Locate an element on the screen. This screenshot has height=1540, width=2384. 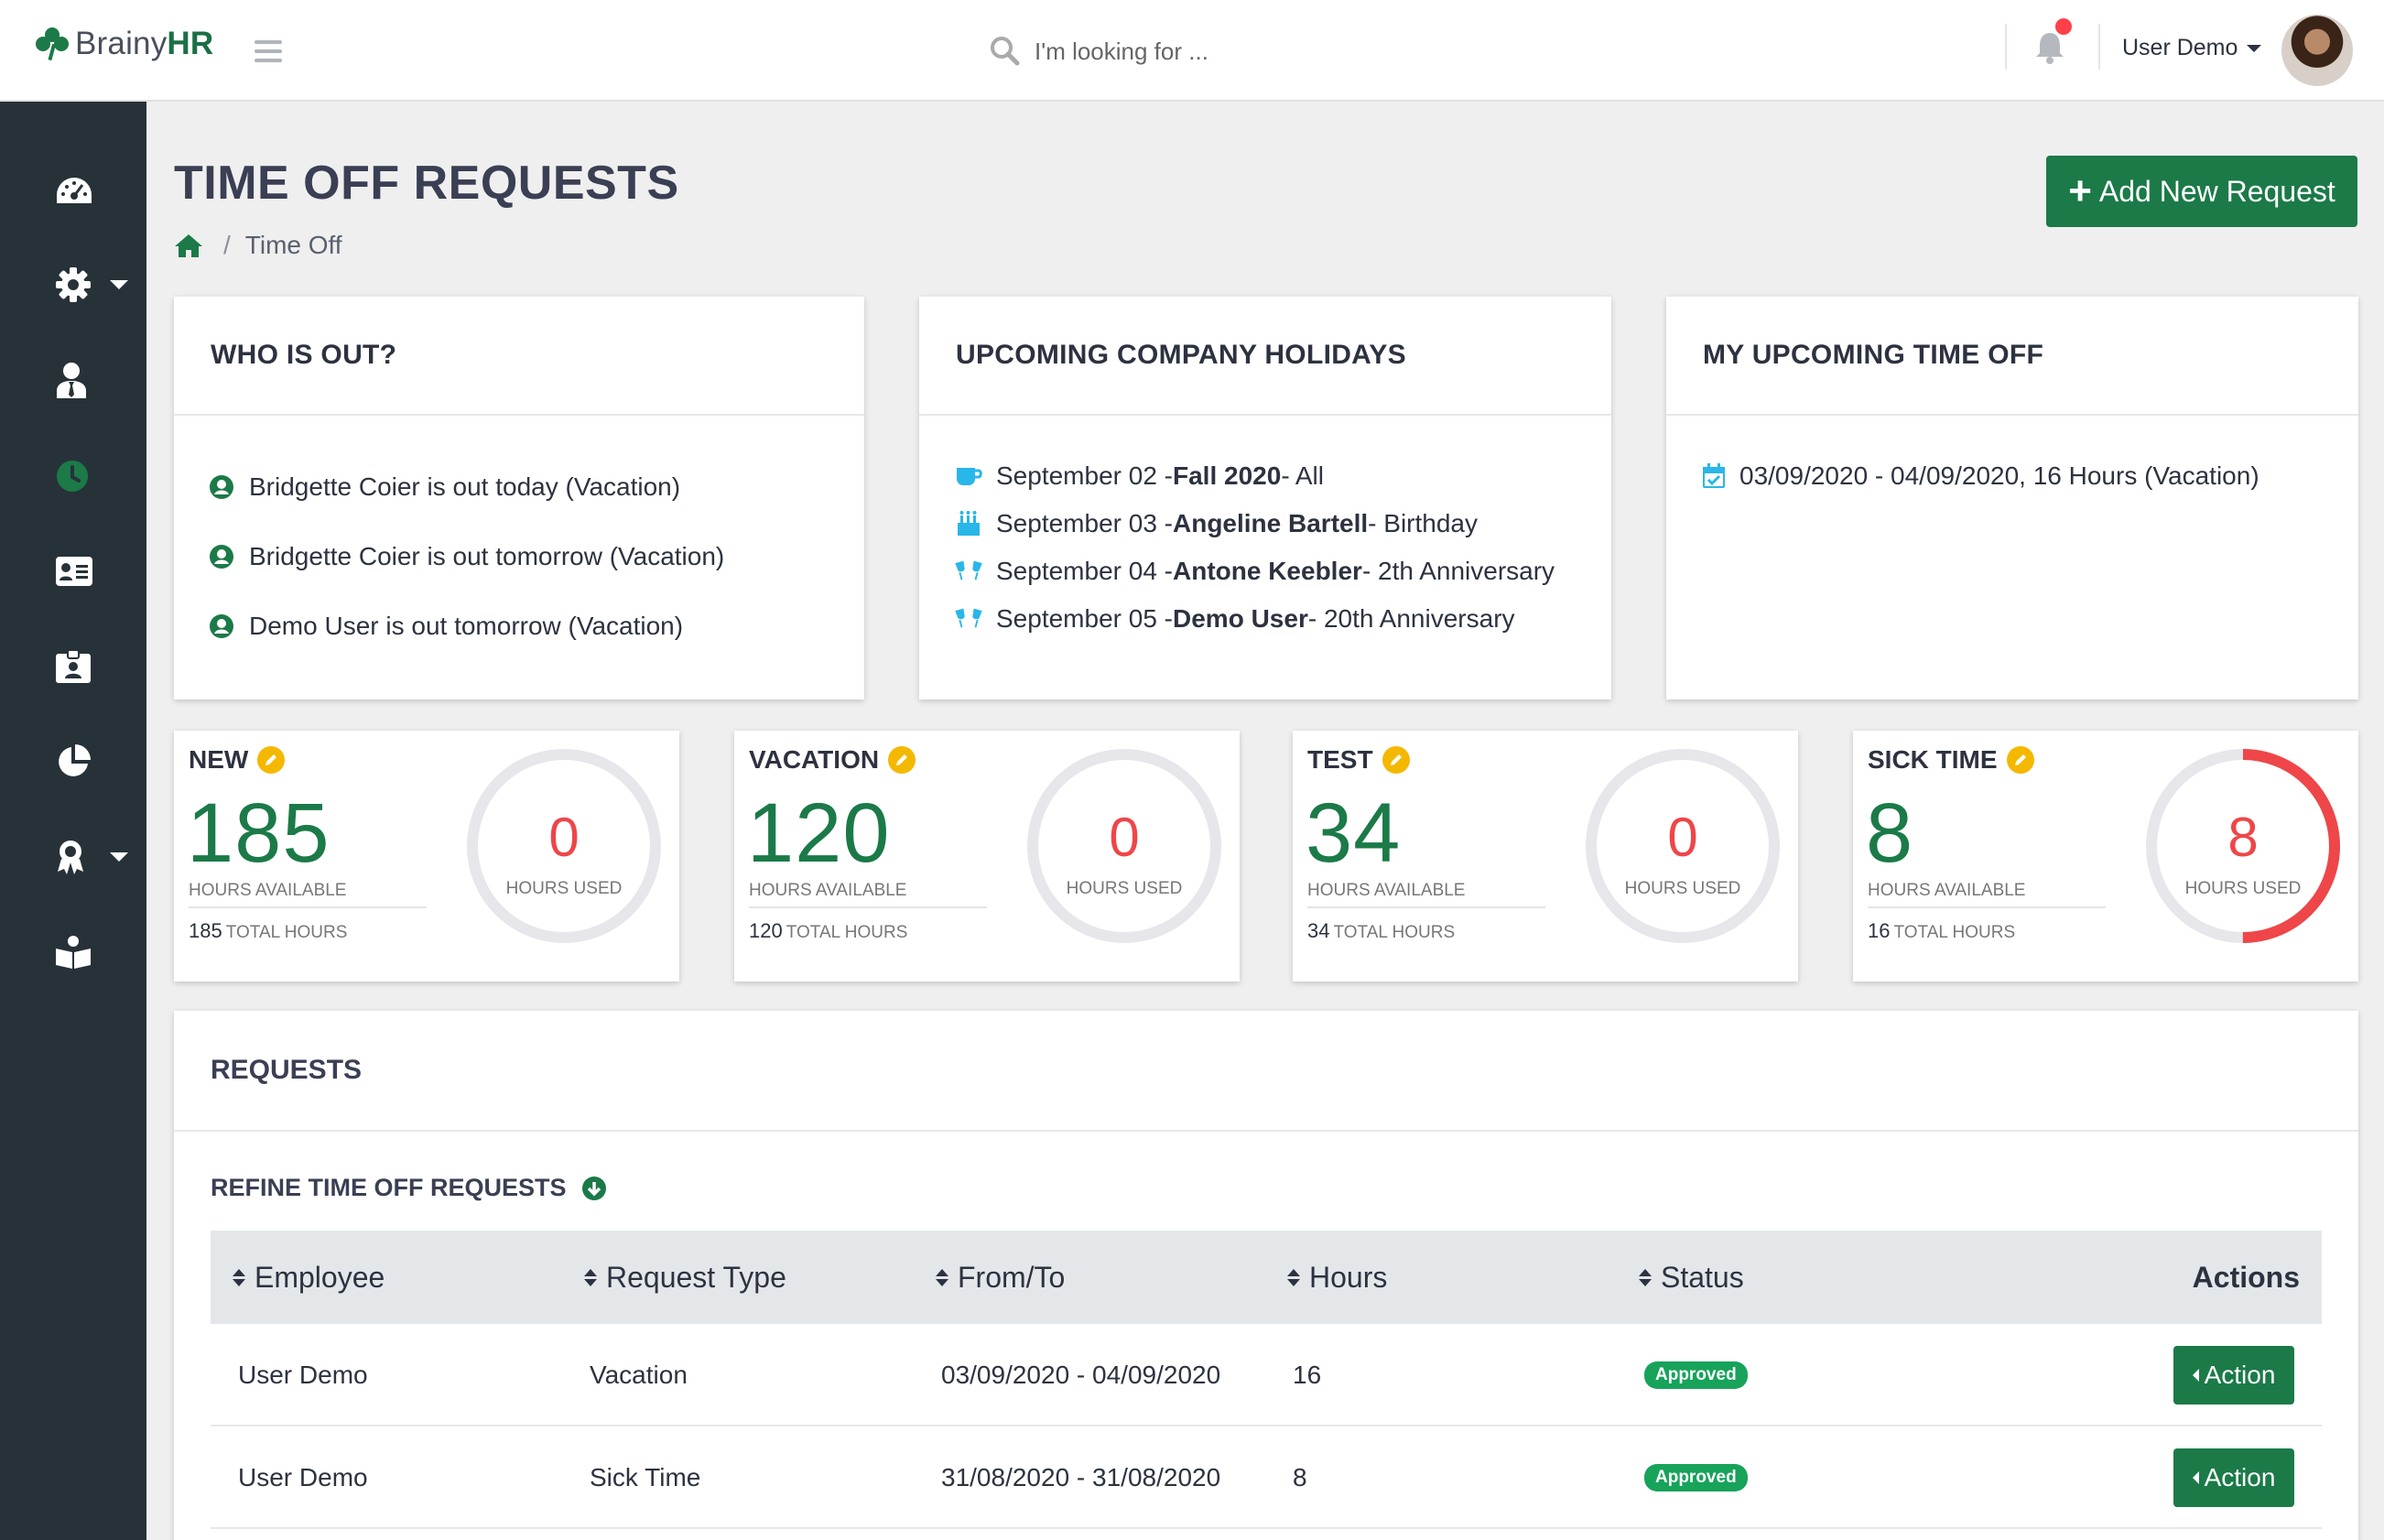
book-reader-icon is located at coordinates (73, 952).